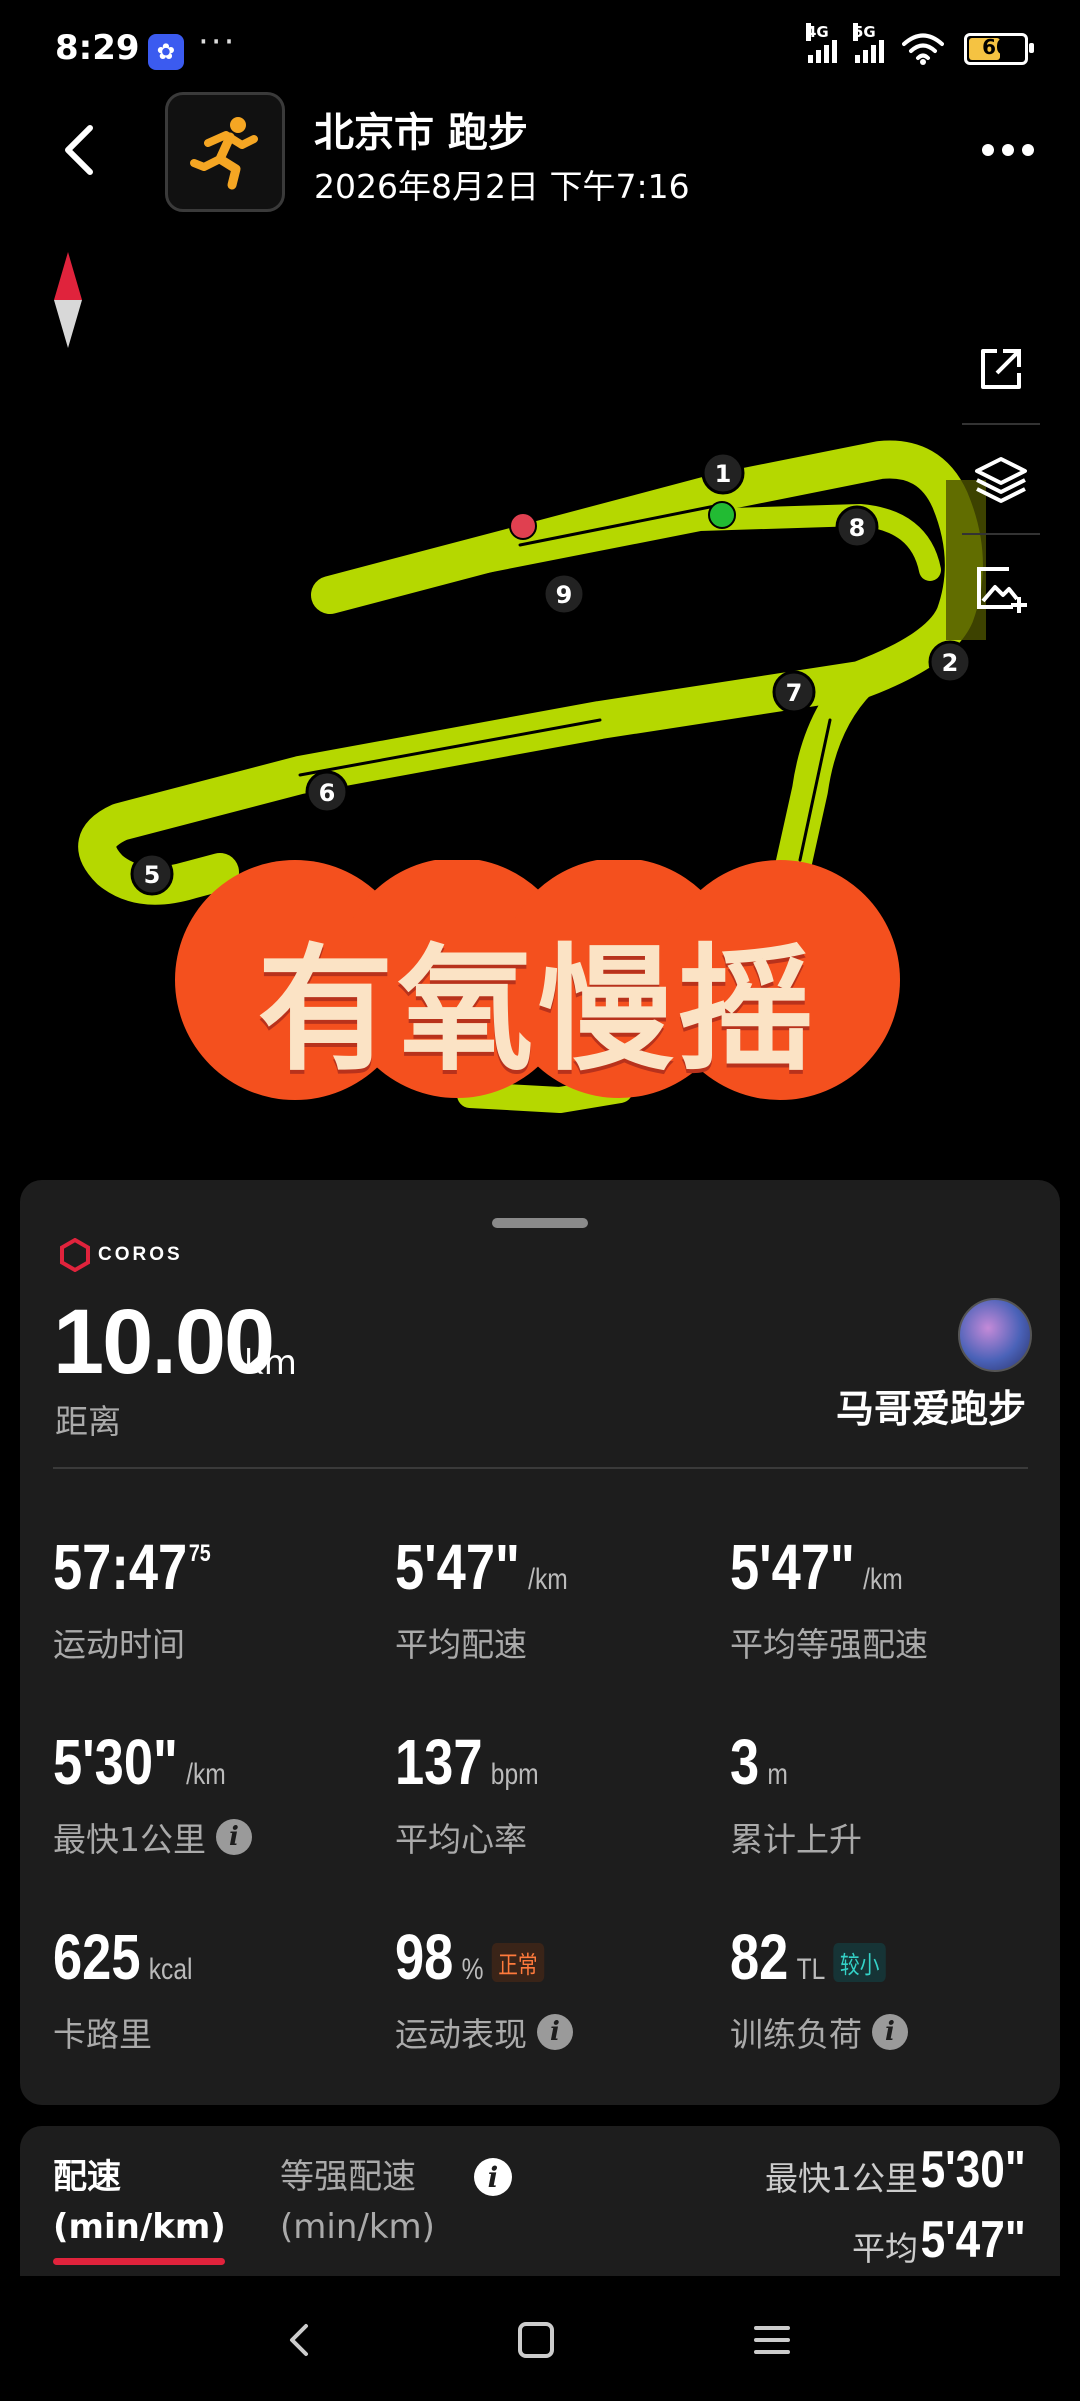 This screenshot has width=1080, height=2401. Describe the element at coordinates (87, 2177) in the screenshot. I see `tab-label: 配速` at that location.